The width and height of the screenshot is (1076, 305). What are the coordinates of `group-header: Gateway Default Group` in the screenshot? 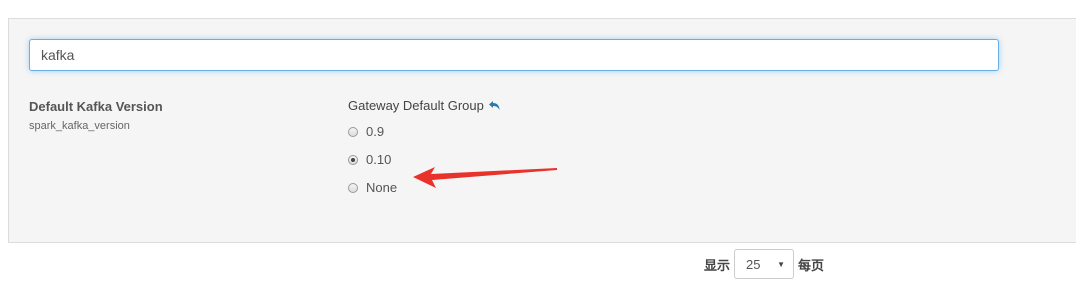 It's located at (425, 105).